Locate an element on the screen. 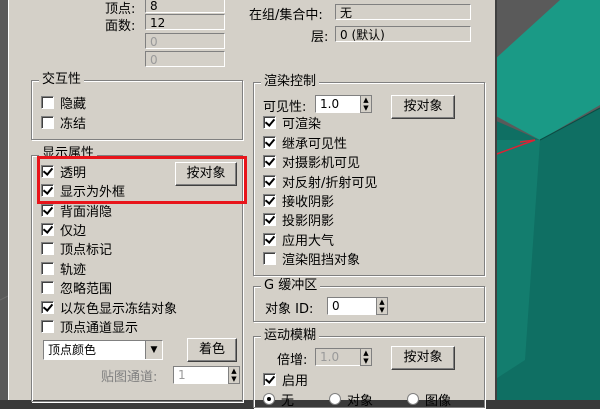  visibility-spinner: ▲ ▼ is located at coordinates (366, 104).